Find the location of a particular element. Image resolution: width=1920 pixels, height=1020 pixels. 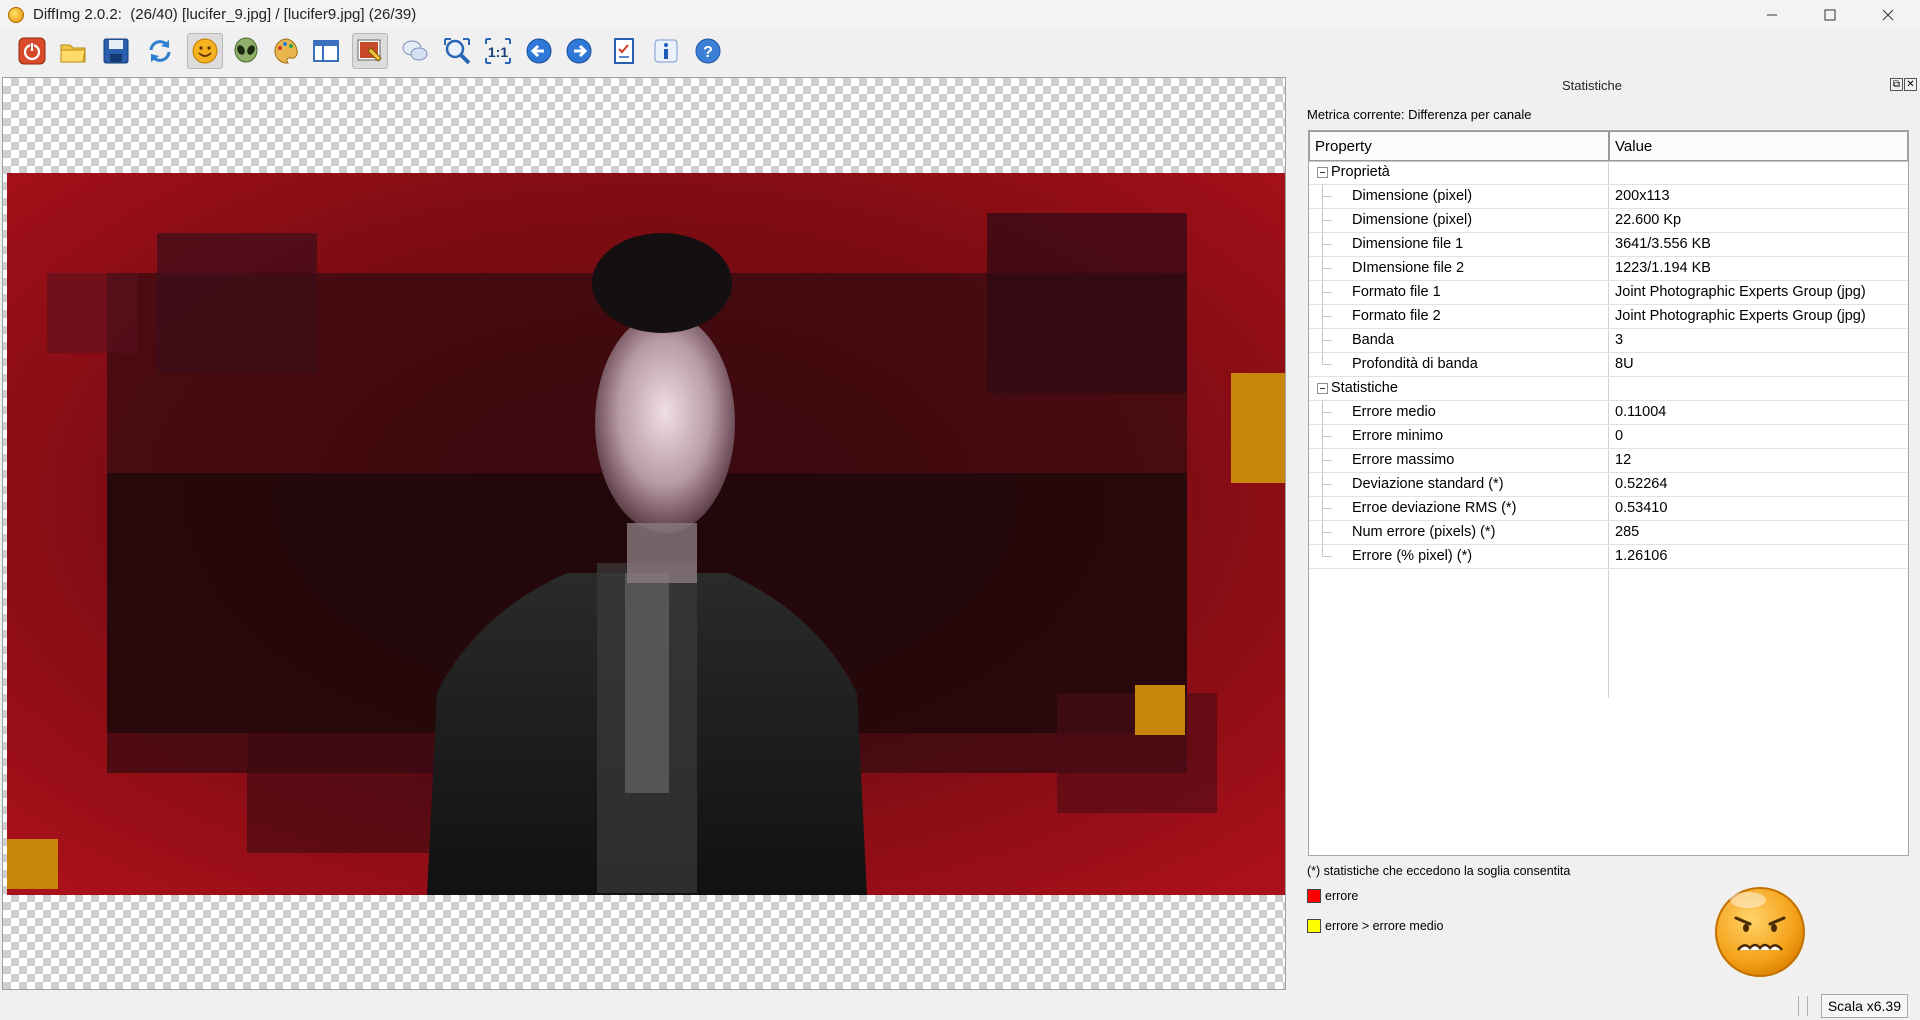

row-label: Errore minimo is located at coordinates (1398, 436).